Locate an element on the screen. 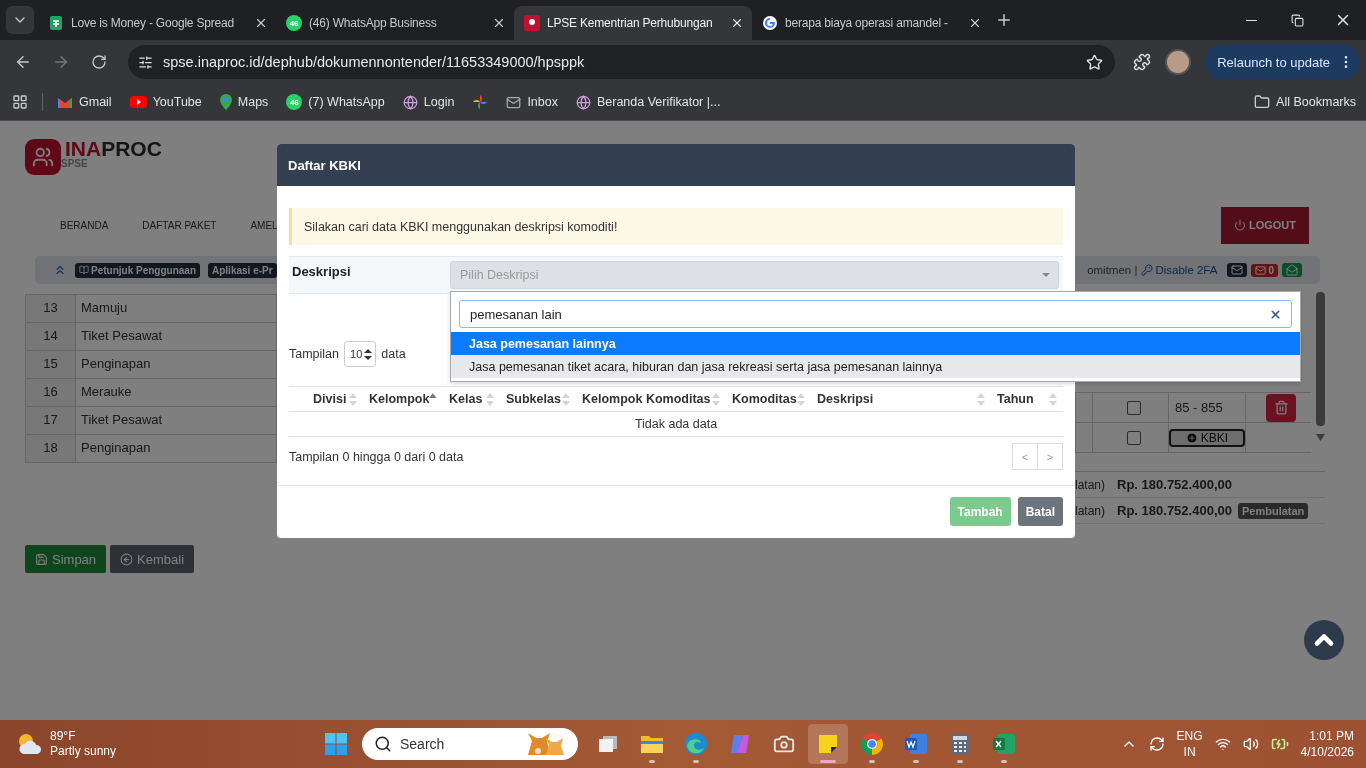 The height and width of the screenshot is (768, 1366). delete-button is located at coordinates (1281, 407).